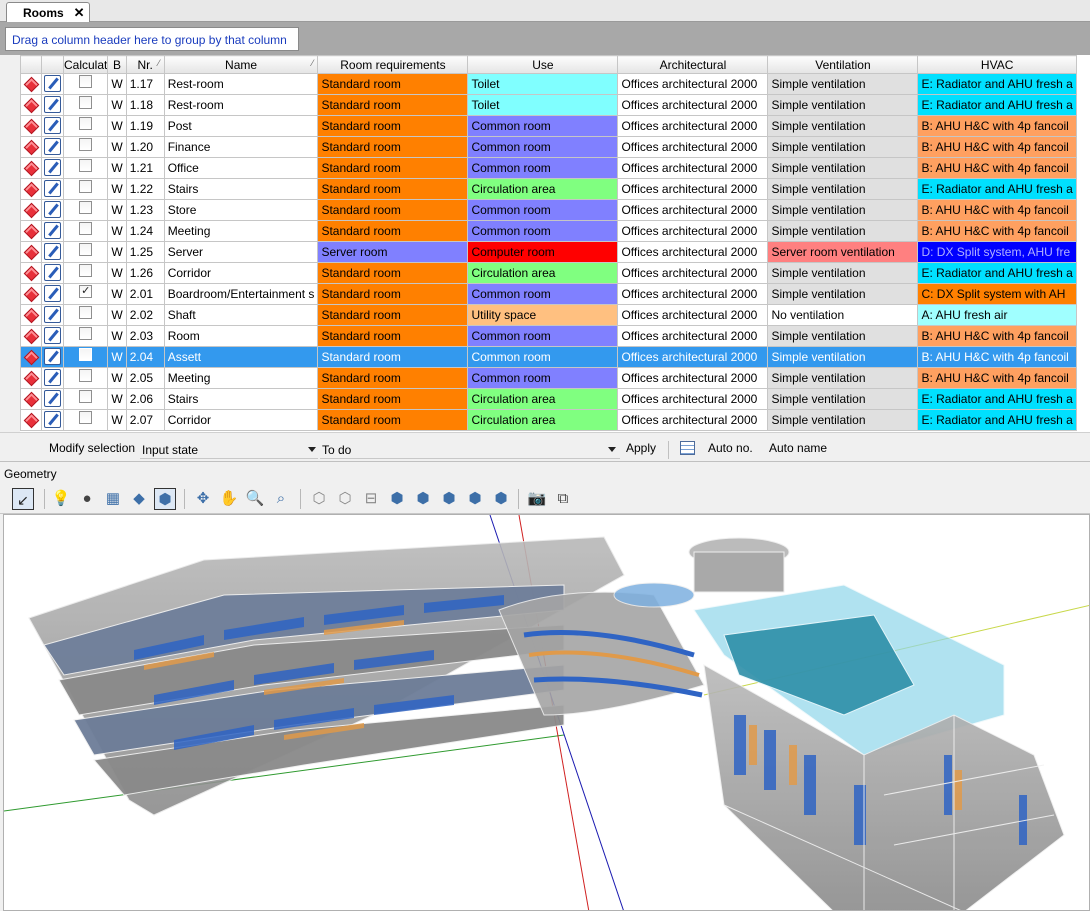  What do you see at coordinates (255, 499) in the screenshot?
I see `zoom-icon: 🔍` at bounding box center [255, 499].